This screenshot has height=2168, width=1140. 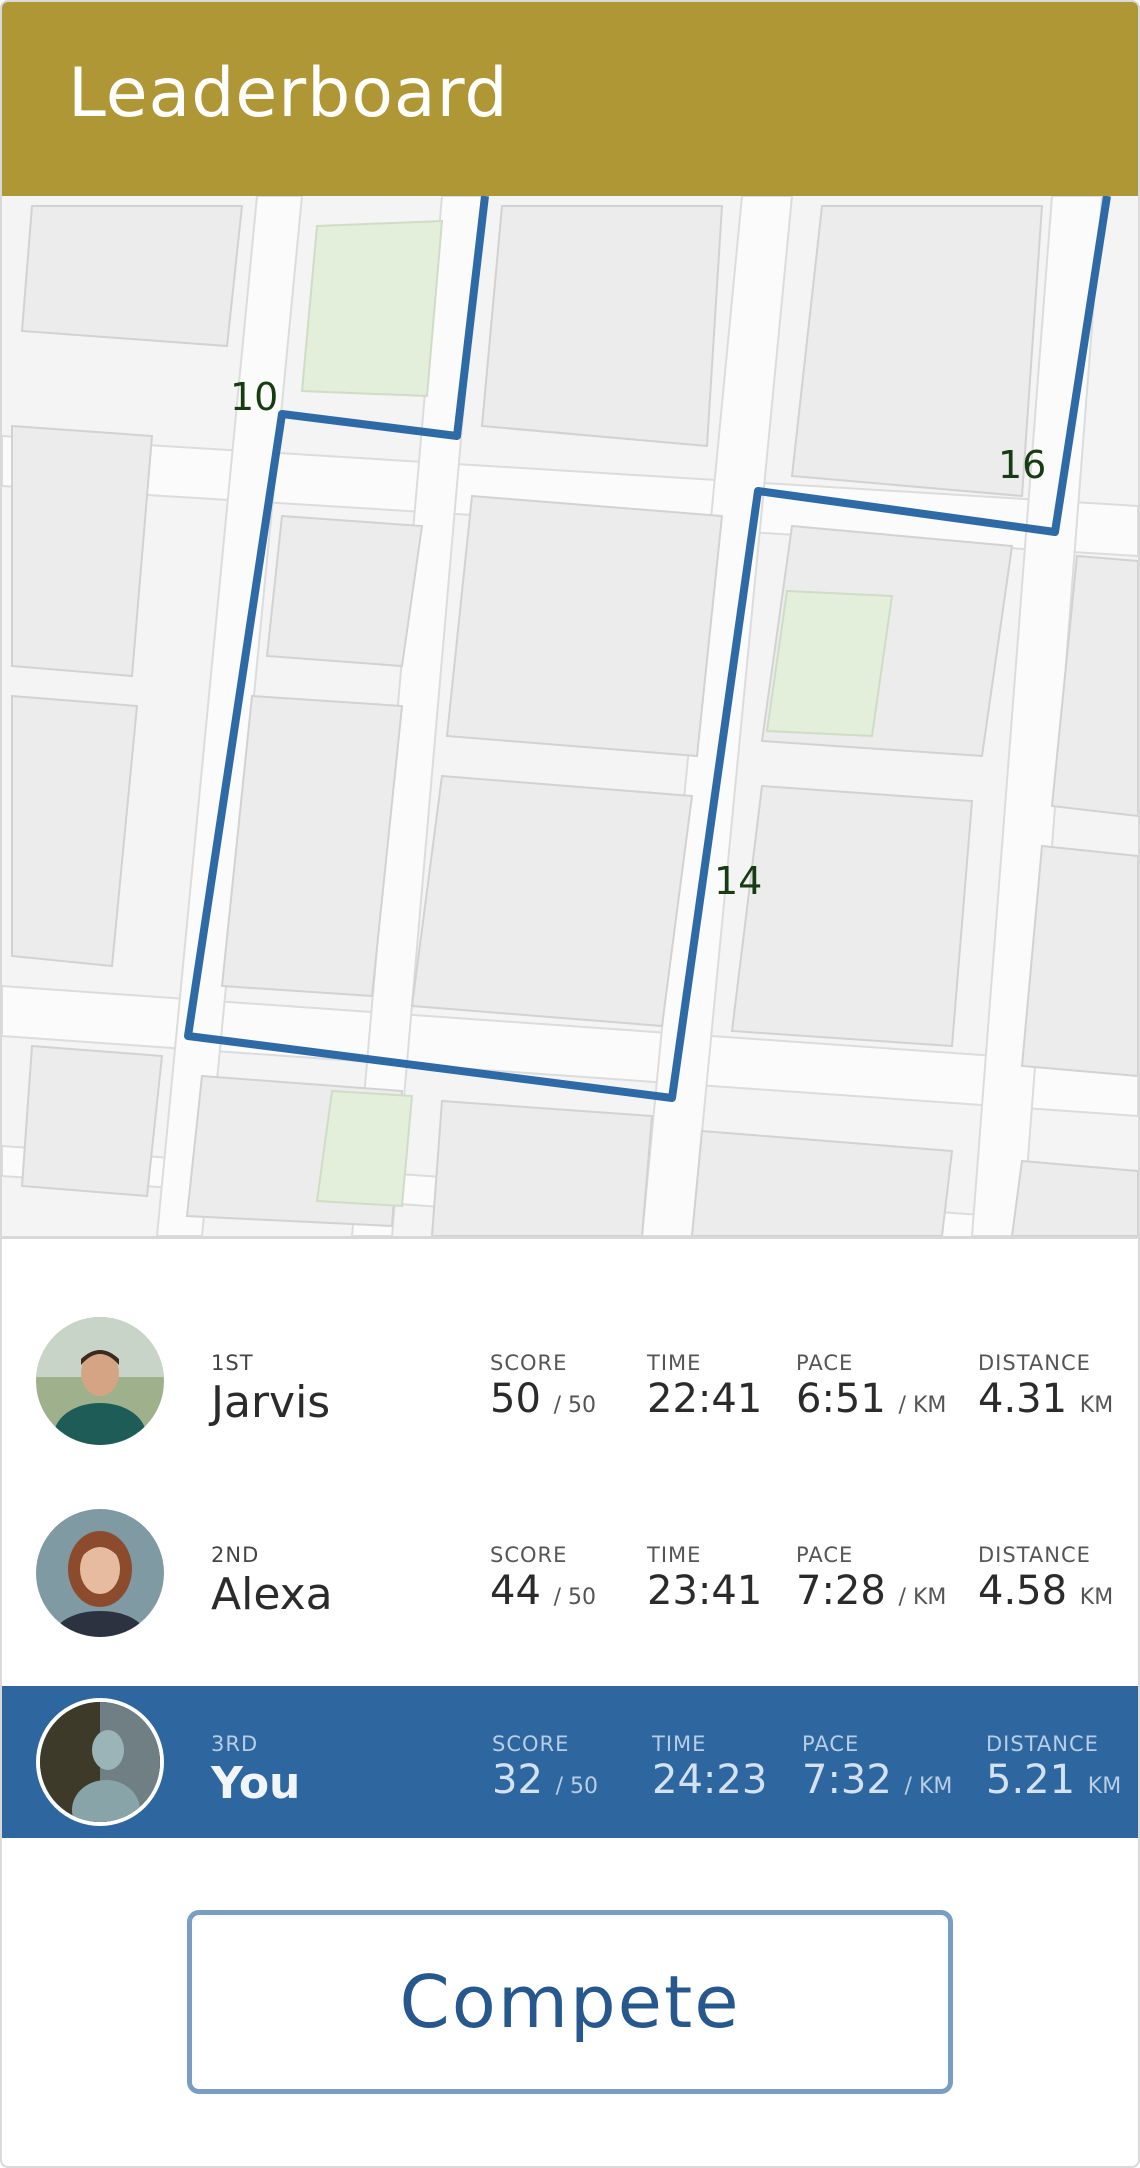 I want to click on pace-value: 7:32 / KM, so click(x=877, y=1780).